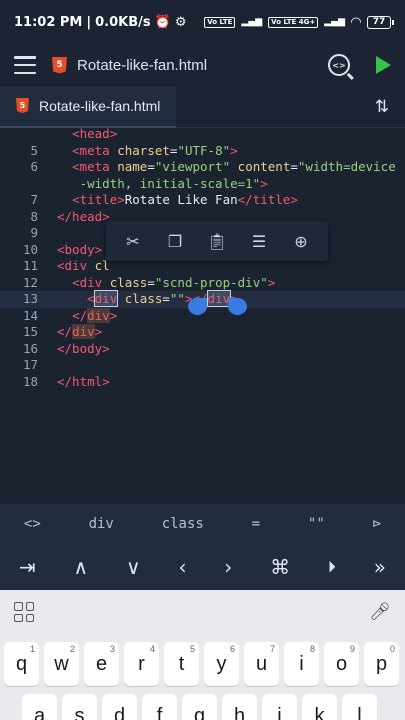 The height and width of the screenshot is (720, 405). What do you see at coordinates (24, 612) in the screenshot?
I see `apps-grid-icon` at bounding box center [24, 612].